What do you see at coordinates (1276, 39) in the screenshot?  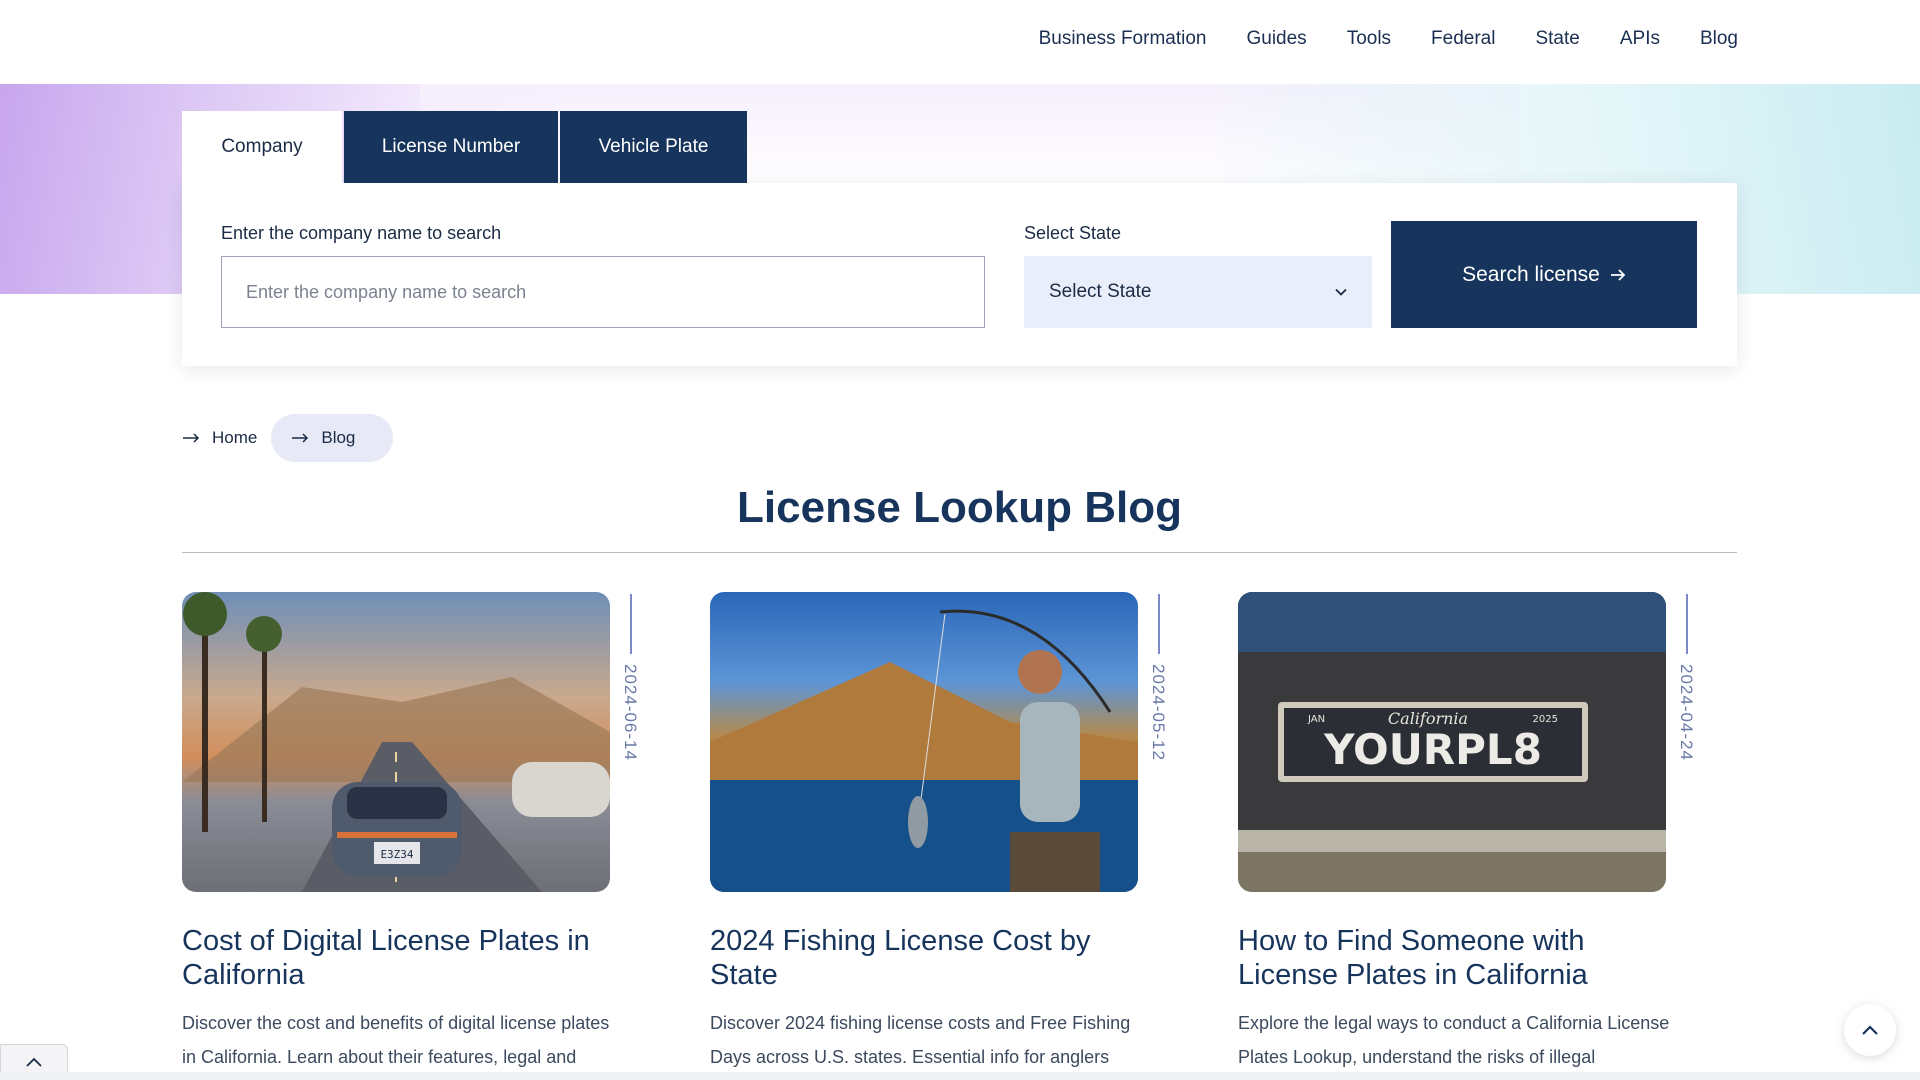 I see `nav-item-guides: Guides` at bounding box center [1276, 39].